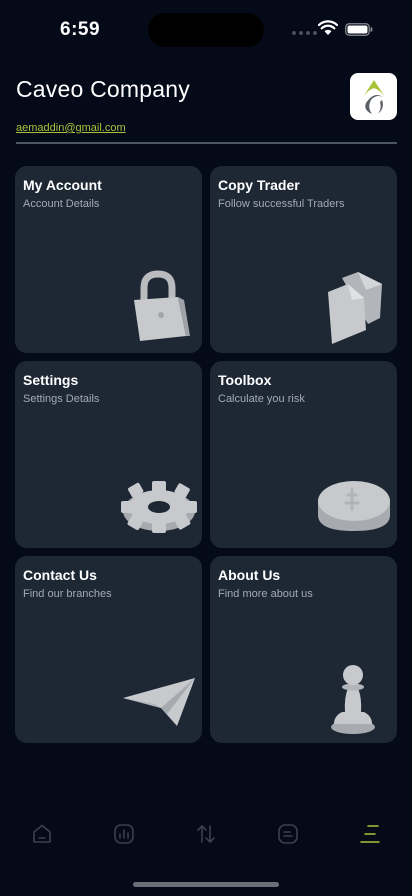  I want to click on card-about-us: About Us Find more about us, so click(303, 649).